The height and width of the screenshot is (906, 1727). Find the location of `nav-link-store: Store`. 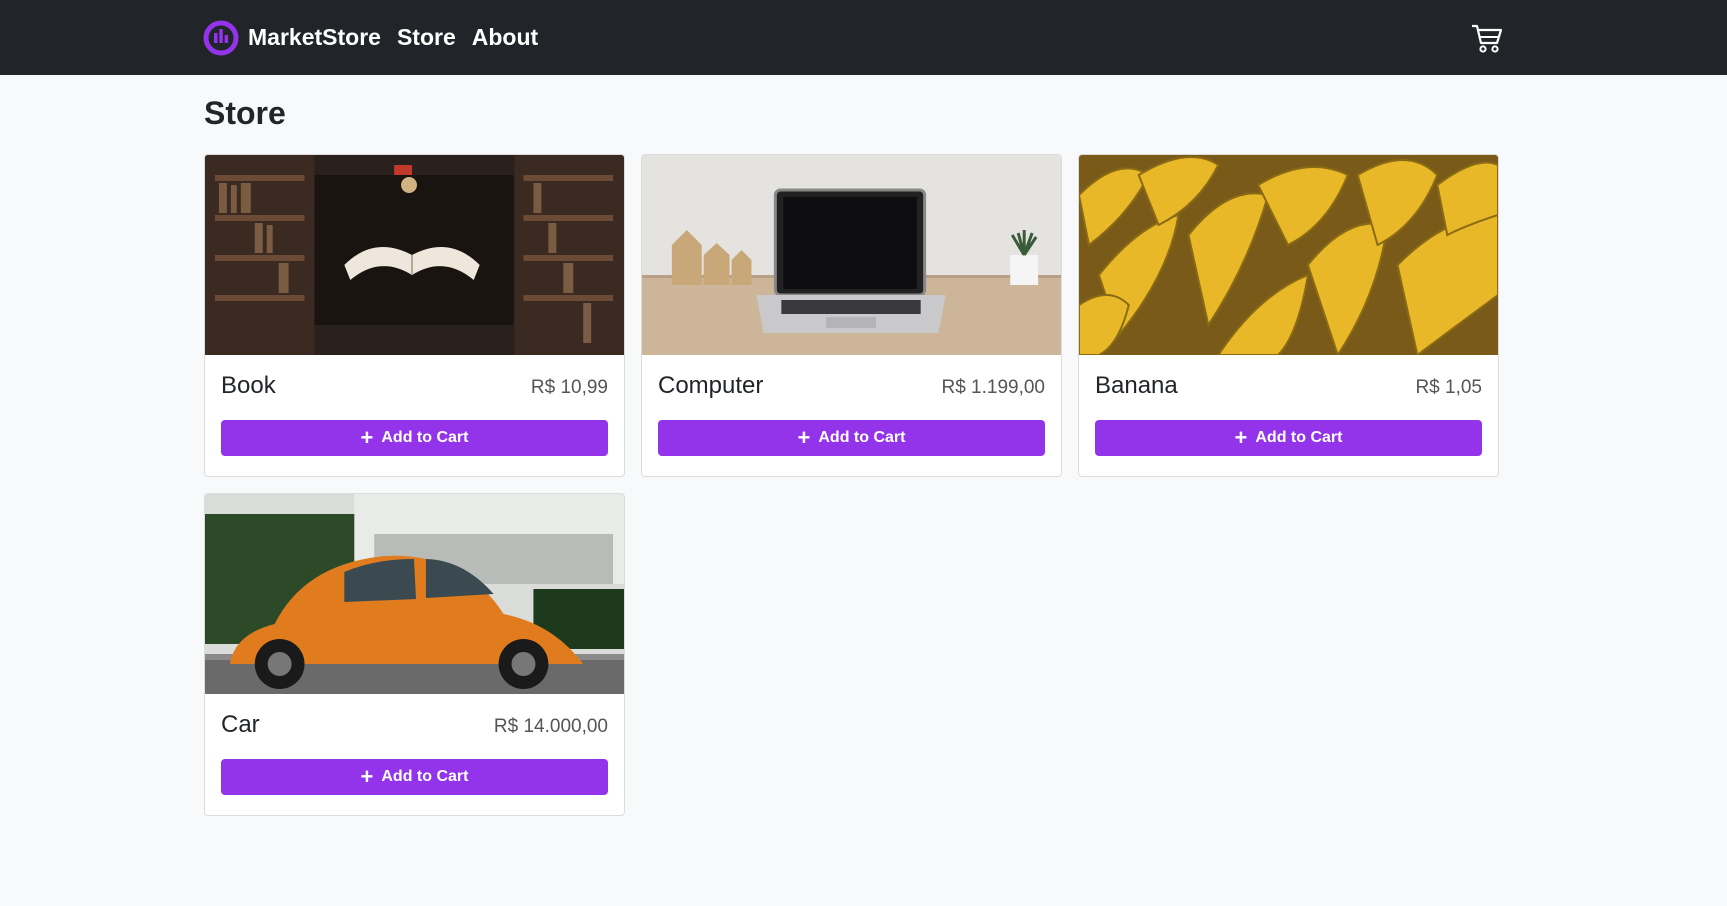

nav-link-store: Store is located at coordinates (426, 37).